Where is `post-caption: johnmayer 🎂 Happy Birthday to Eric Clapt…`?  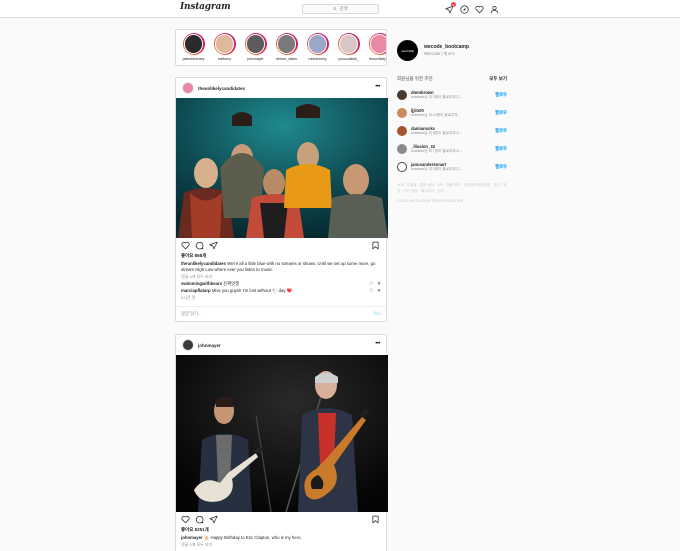 post-caption: johnmayer 🎂 Happy Birthday to Eric Clapt… is located at coordinates (281, 537).